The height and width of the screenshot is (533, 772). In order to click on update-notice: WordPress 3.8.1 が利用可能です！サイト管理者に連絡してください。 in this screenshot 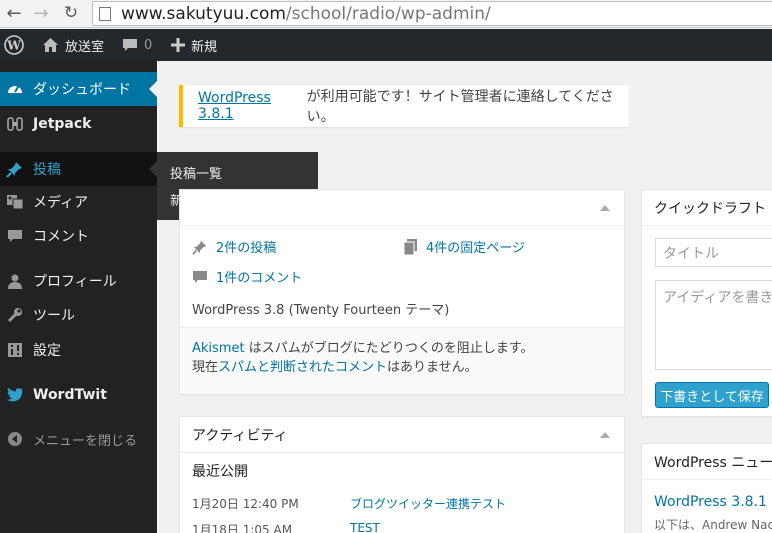, I will do `click(404, 106)`.